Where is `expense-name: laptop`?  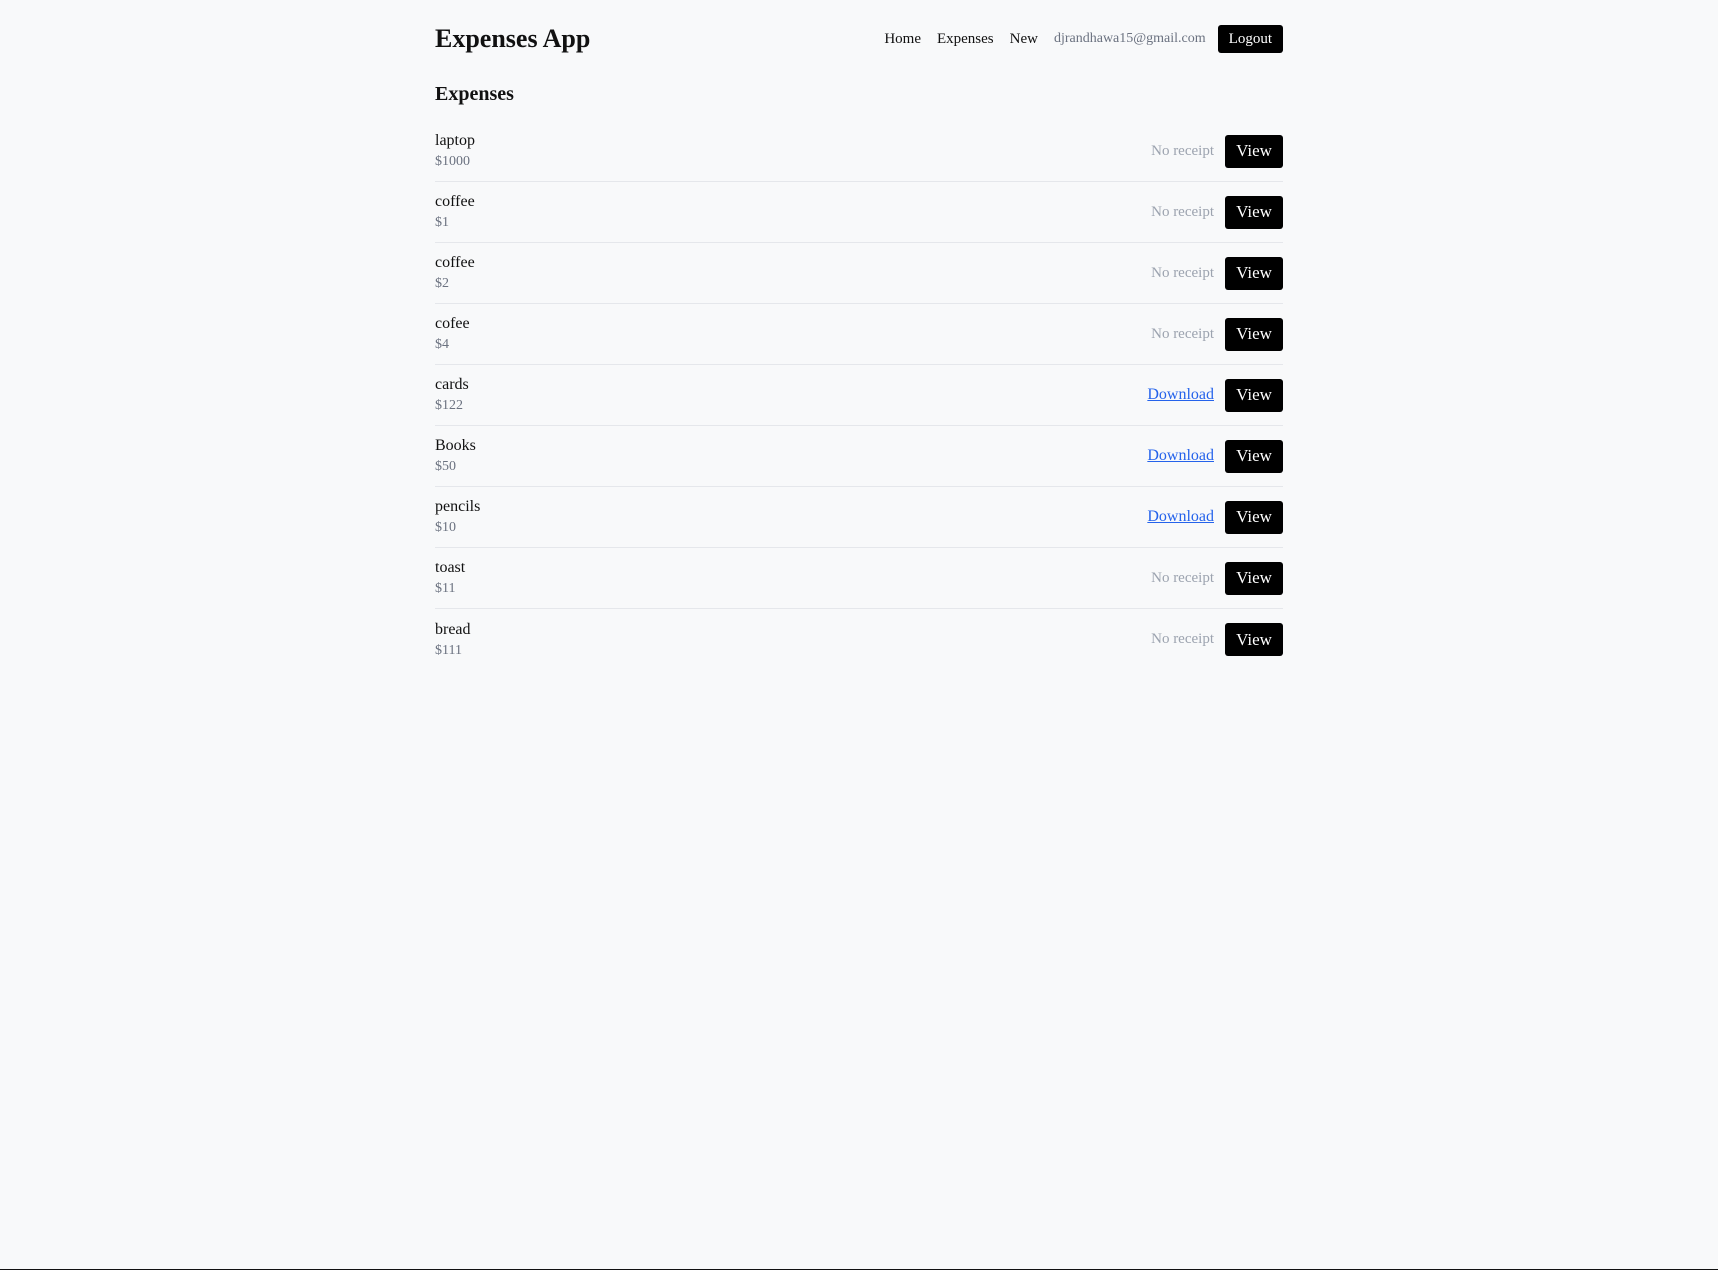
expense-name: laptop is located at coordinates (455, 140).